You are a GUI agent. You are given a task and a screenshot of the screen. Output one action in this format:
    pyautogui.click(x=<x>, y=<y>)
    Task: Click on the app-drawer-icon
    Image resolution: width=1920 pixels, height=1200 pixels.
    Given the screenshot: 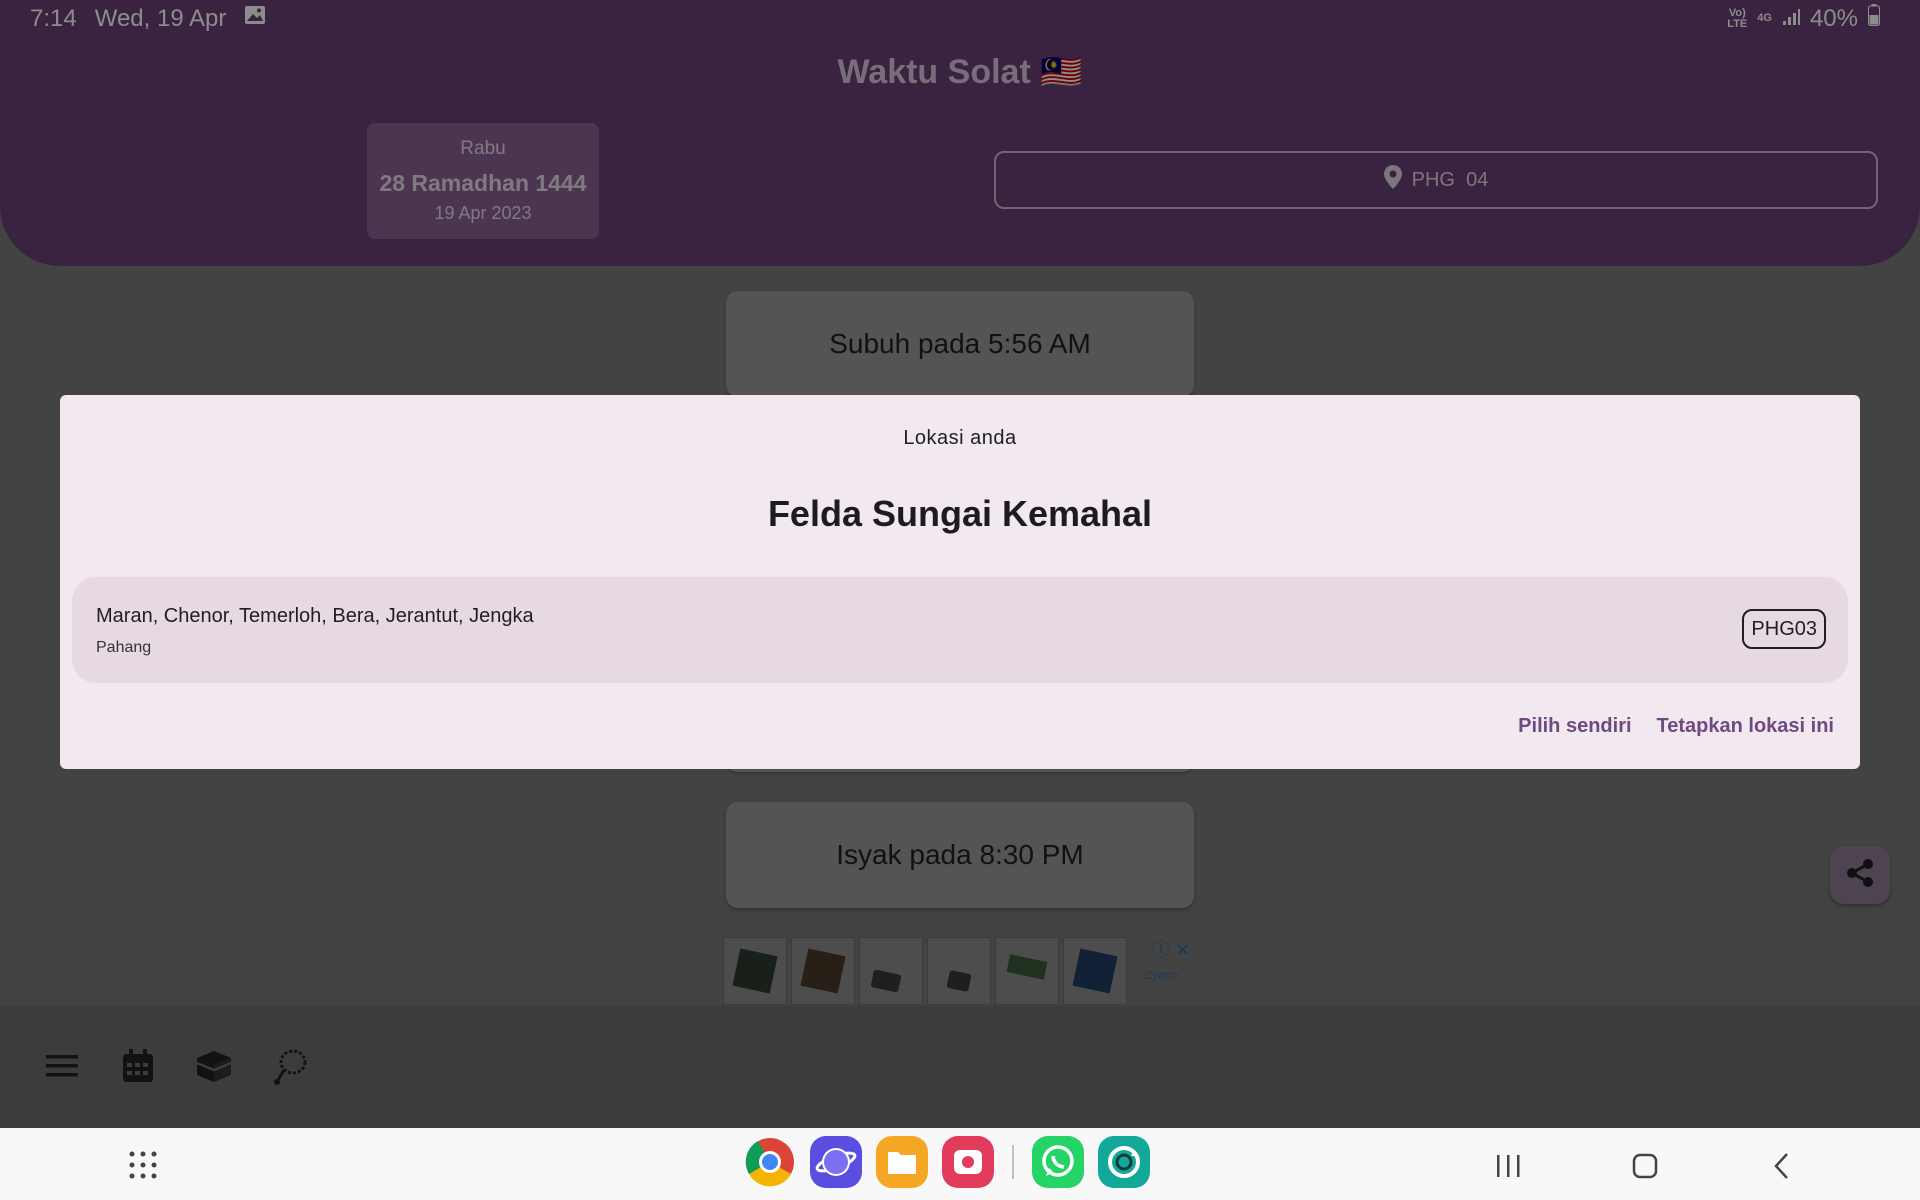 What is the action you would take?
    pyautogui.click(x=143, y=1165)
    